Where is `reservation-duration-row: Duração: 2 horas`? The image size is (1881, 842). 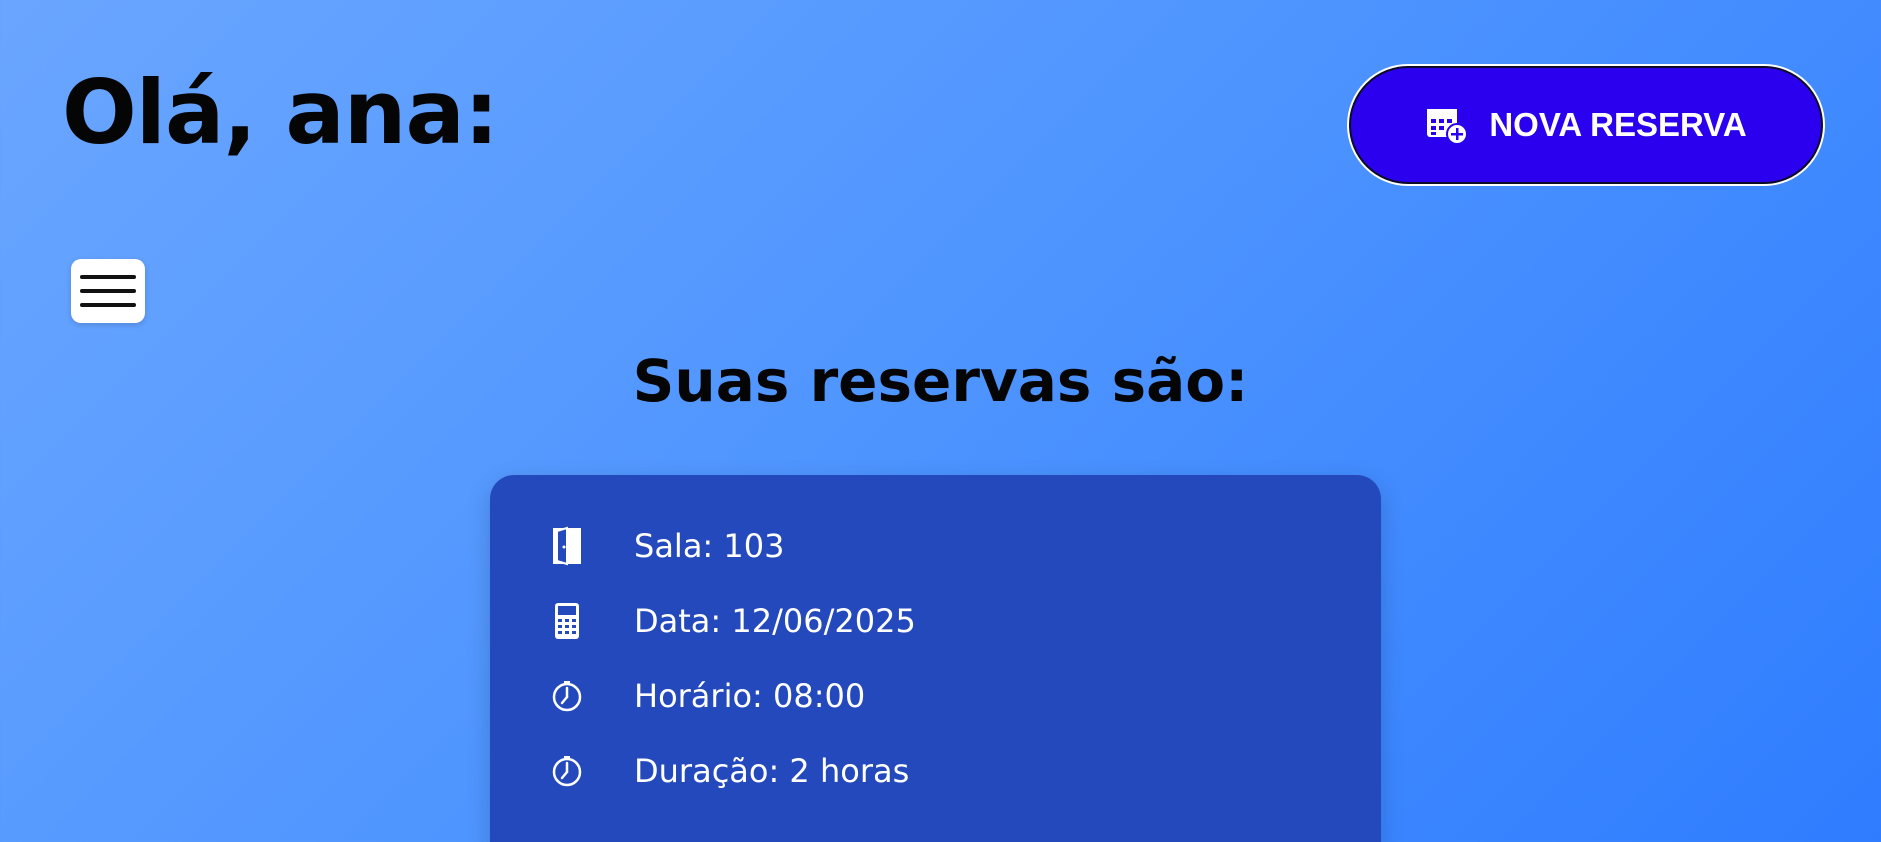 reservation-duration-row: Duração: 2 horas is located at coordinates (729, 771).